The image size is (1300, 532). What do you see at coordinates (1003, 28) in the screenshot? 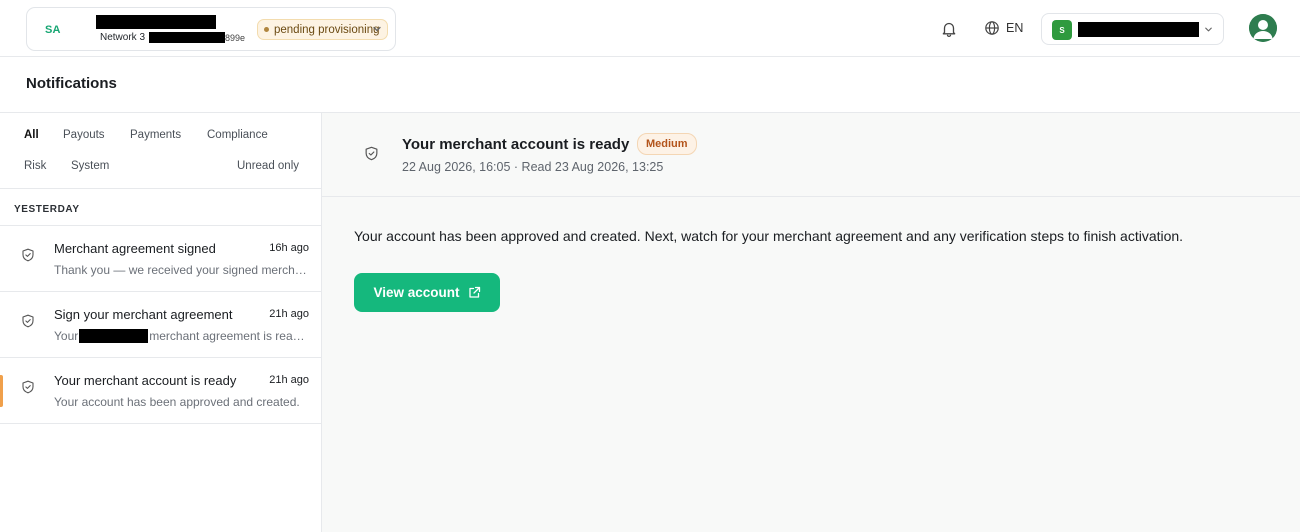
I see `language-selector: EN` at bounding box center [1003, 28].